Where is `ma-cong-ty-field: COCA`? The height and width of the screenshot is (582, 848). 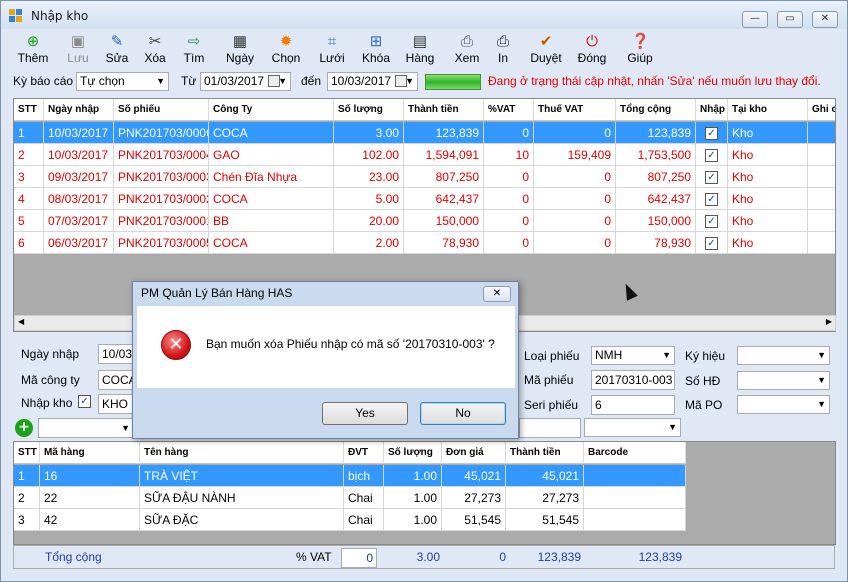
ma-cong-ty-field: COCA is located at coordinates (116, 380).